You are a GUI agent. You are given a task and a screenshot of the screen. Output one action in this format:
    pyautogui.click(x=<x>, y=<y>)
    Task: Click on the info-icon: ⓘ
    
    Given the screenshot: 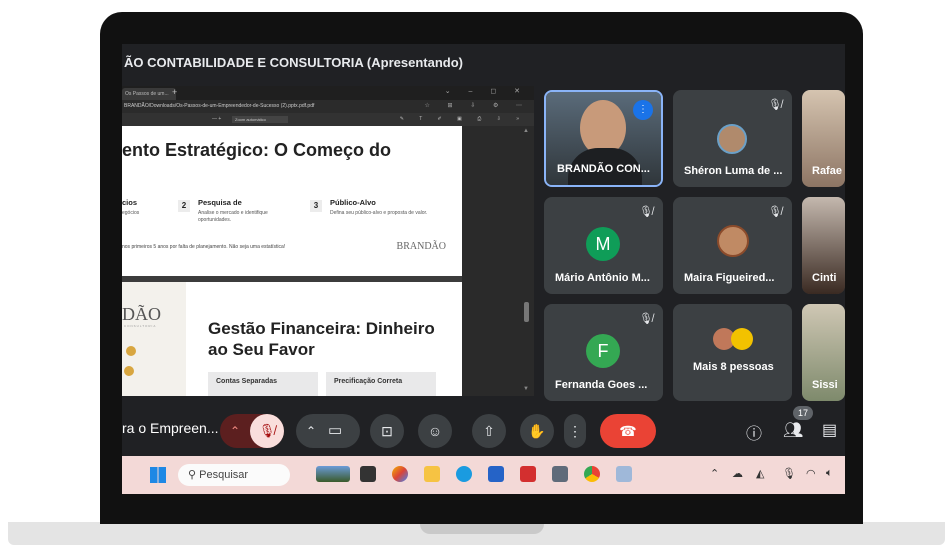 What is the action you would take?
    pyautogui.click(x=754, y=432)
    